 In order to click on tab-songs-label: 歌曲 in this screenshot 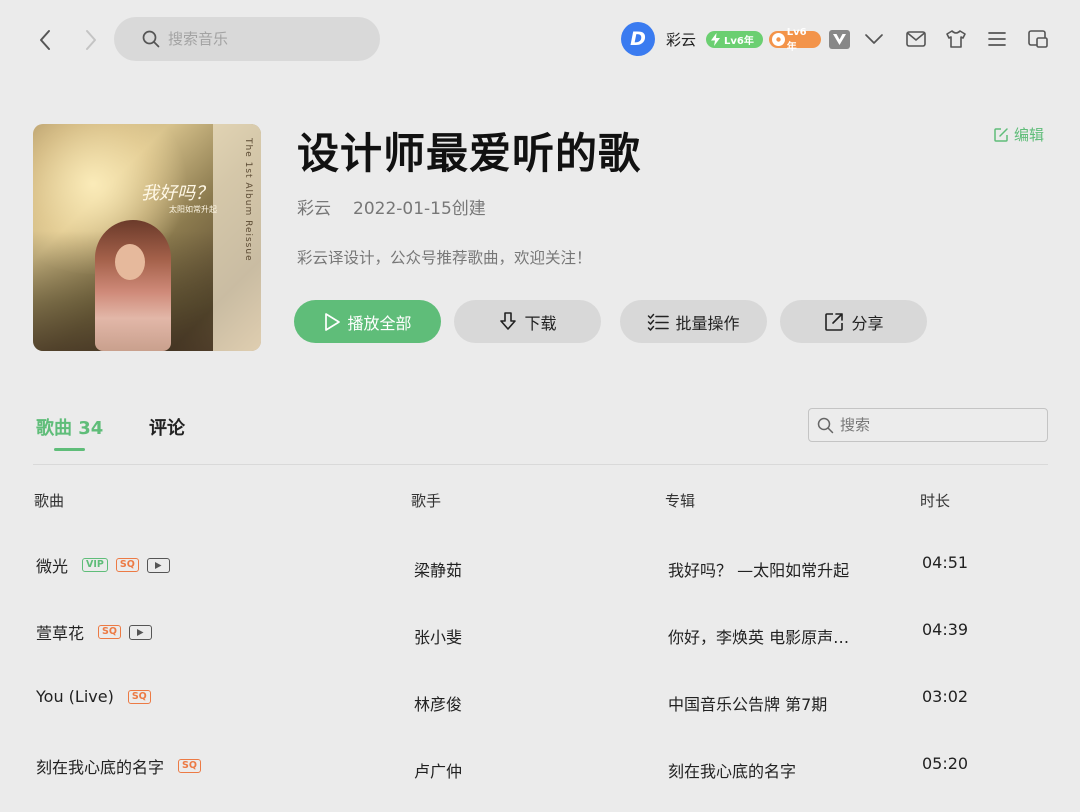, I will do `click(54, 428)`.